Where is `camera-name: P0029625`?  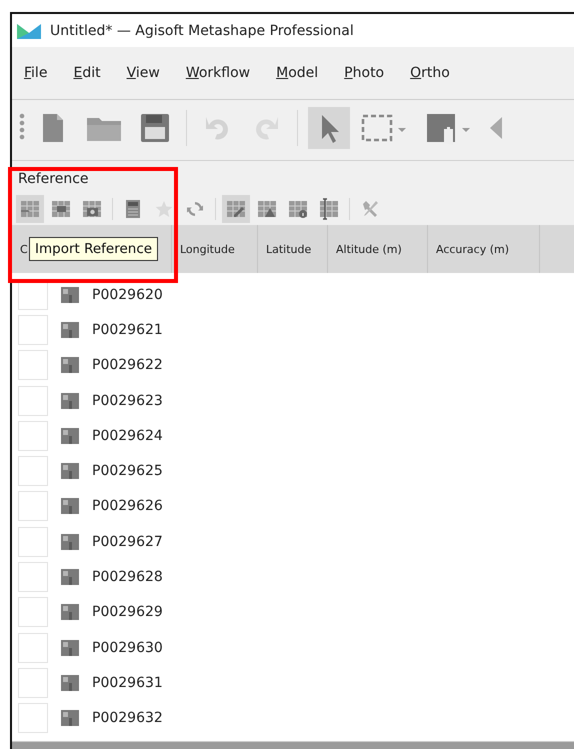
camera-name: P0029625 is located at coordinates (127, 471).